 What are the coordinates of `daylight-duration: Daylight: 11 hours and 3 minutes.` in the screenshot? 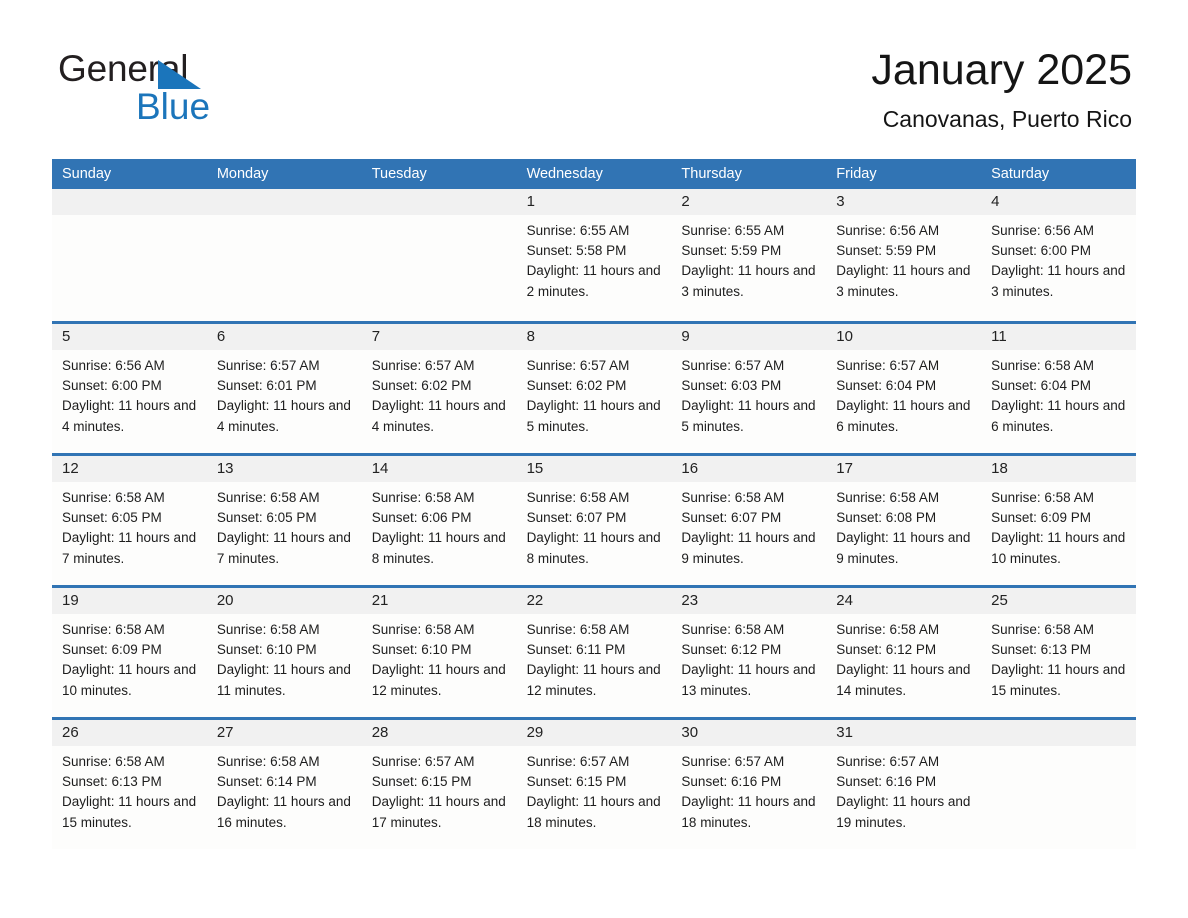 It's located at (748, 281).